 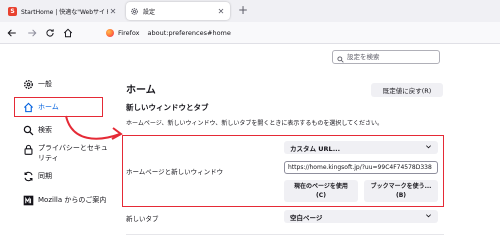 What do you see at coordinates (12, 11) in the screenshot?
I see `starthome-favicon-icon: S` at bounding box center [12, 11].